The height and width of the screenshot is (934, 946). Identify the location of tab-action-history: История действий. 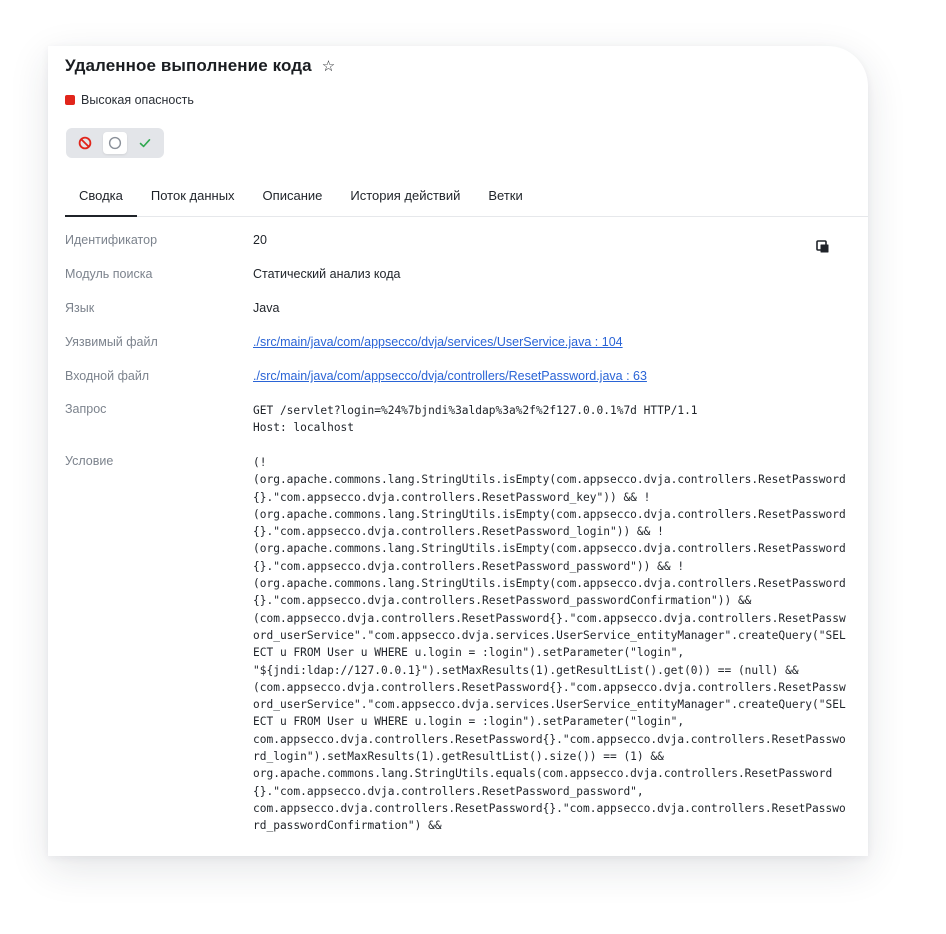
(405, 202).